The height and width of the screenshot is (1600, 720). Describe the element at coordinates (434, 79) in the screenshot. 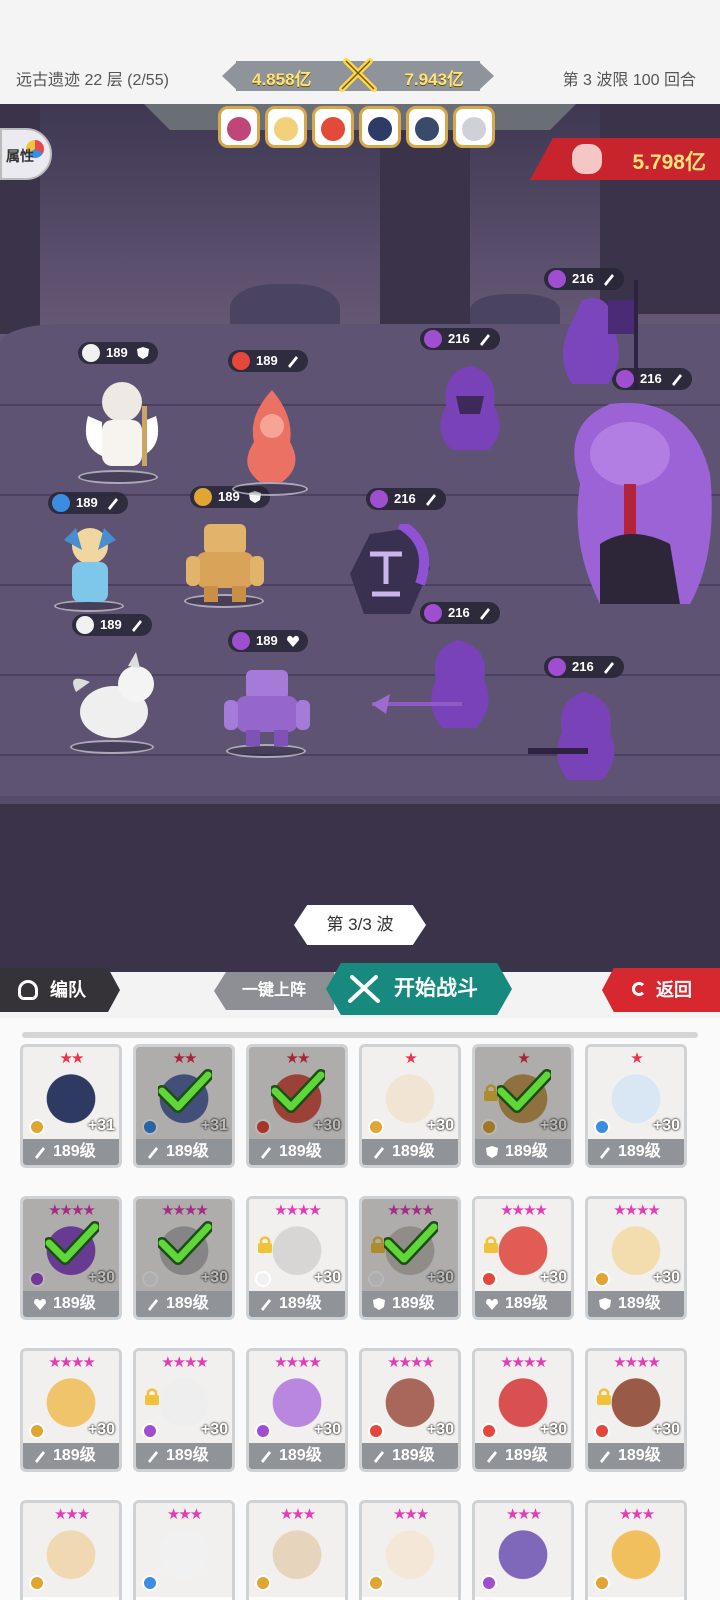

I see `enemy-preview-power: 7.943亿` at that location.